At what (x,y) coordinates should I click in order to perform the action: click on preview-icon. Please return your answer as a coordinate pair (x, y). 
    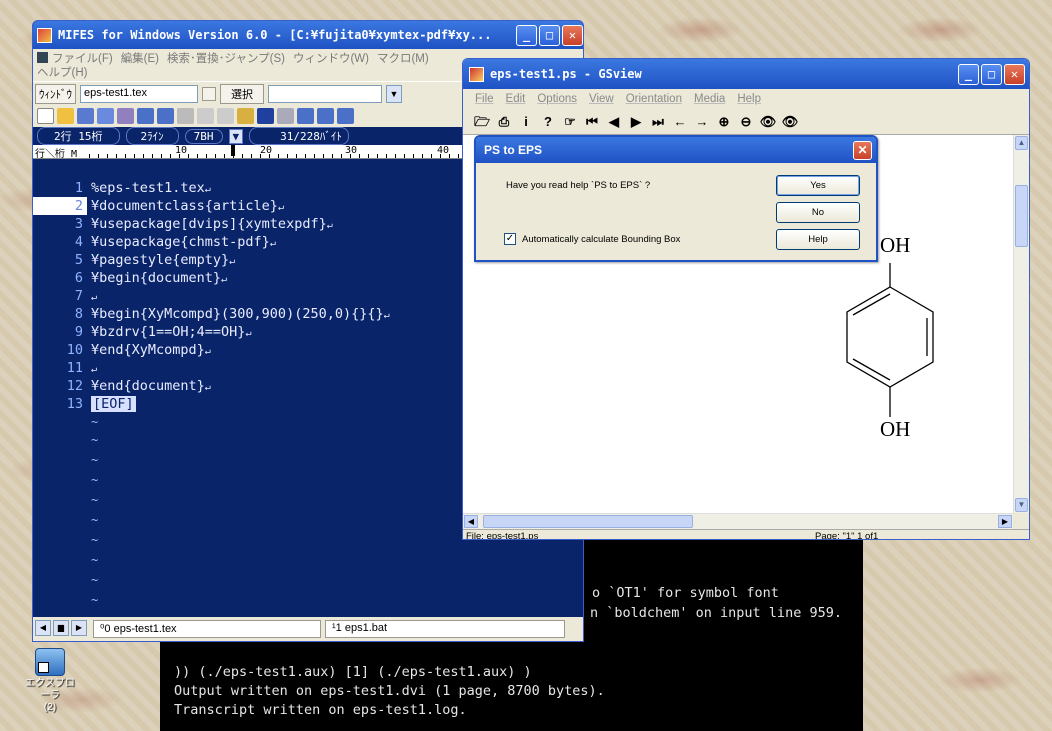
    Looking at the image, I should click on (145, 116).